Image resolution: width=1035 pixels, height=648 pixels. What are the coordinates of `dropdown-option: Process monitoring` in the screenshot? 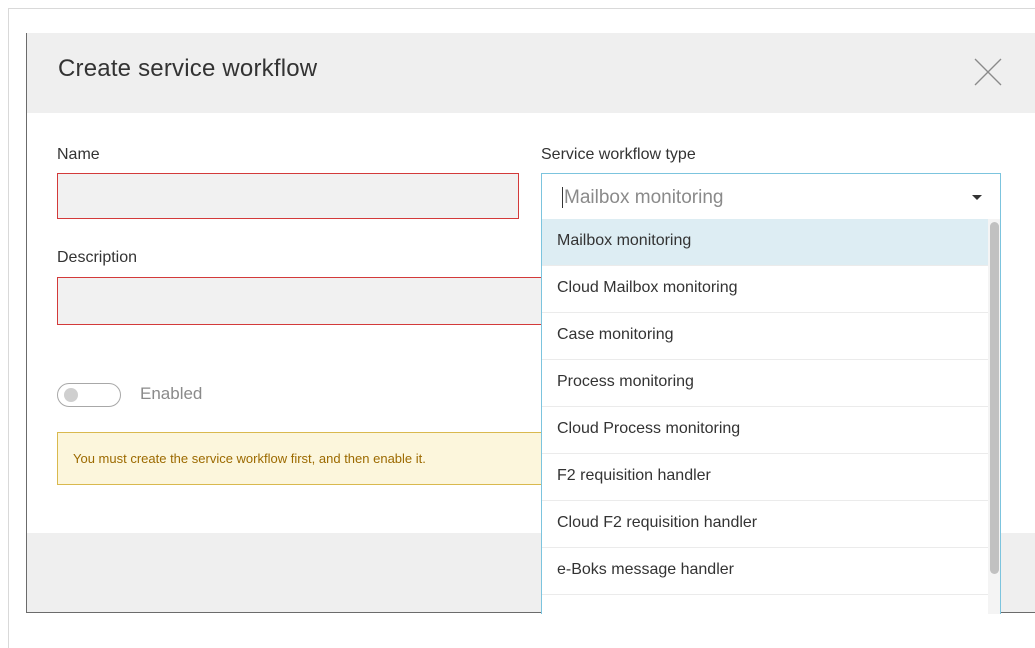 It's located at (765, 383).